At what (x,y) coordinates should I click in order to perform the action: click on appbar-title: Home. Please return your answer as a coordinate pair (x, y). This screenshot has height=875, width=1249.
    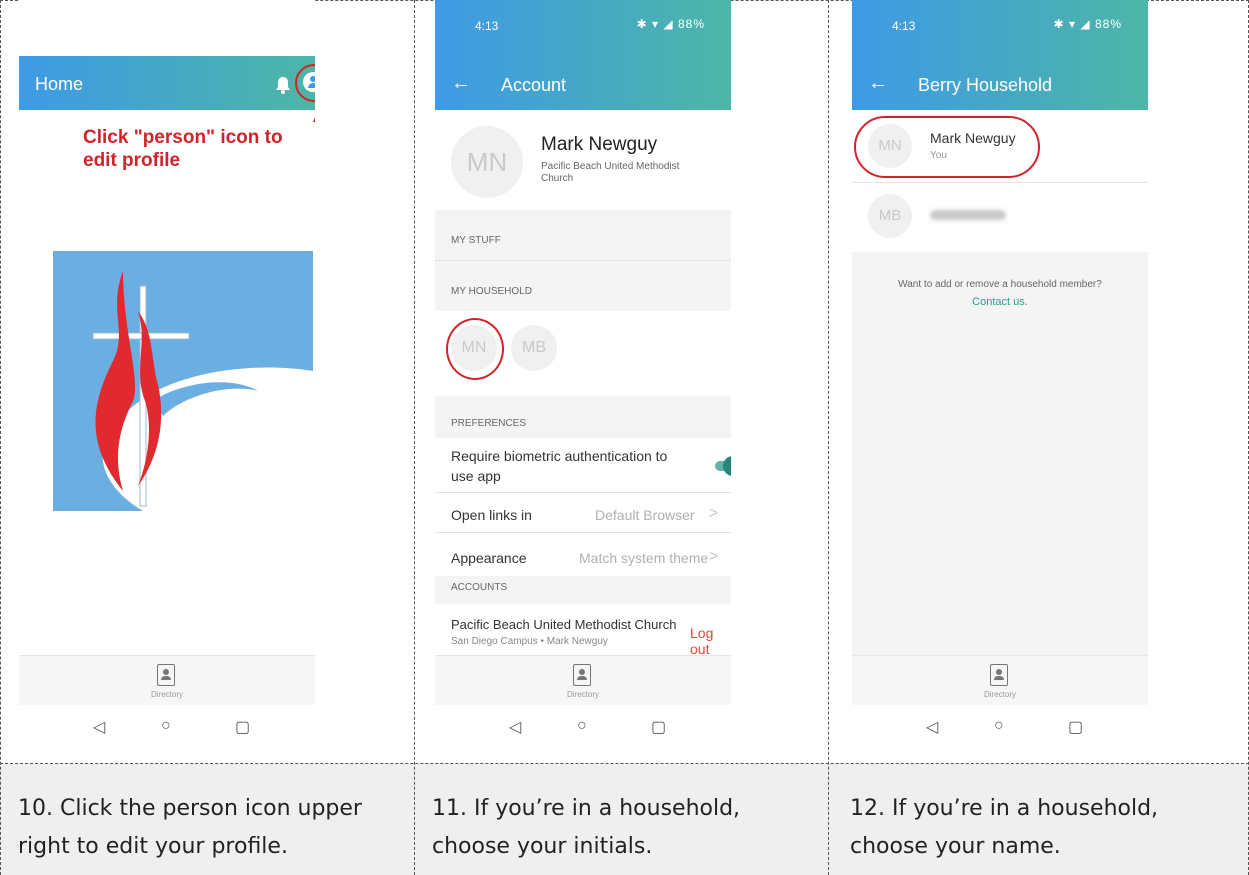
    Looking at the image, I should click on (59, 84).